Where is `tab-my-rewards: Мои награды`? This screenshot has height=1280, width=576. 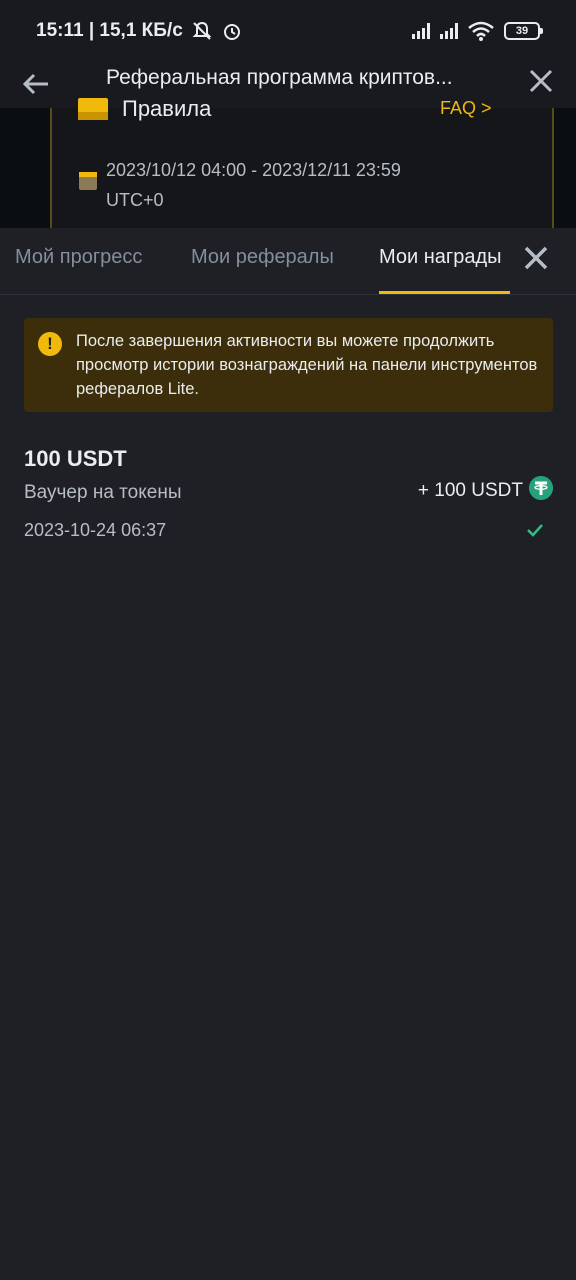 tab-my-rewards: Мои награды is located at coordinates (440, 257).